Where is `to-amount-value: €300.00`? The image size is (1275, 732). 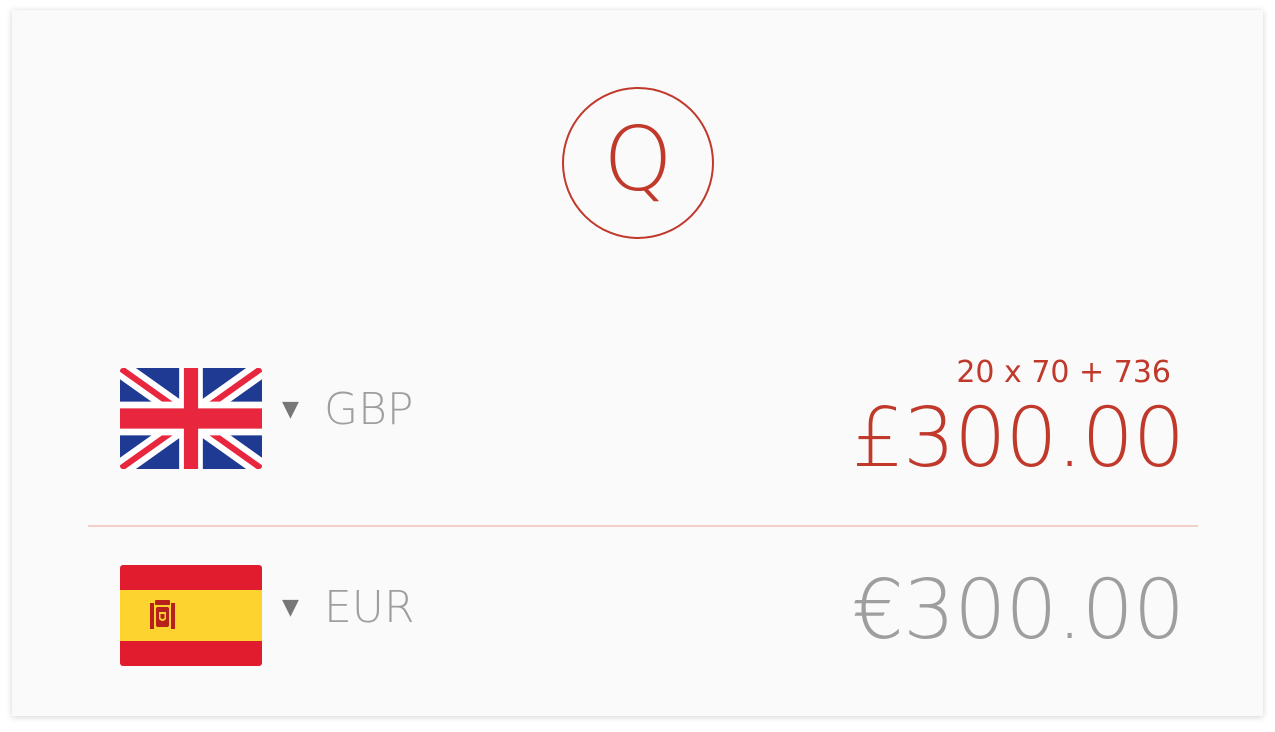 to-amount-value: €300.00 is located at coordinates (1018, 610).